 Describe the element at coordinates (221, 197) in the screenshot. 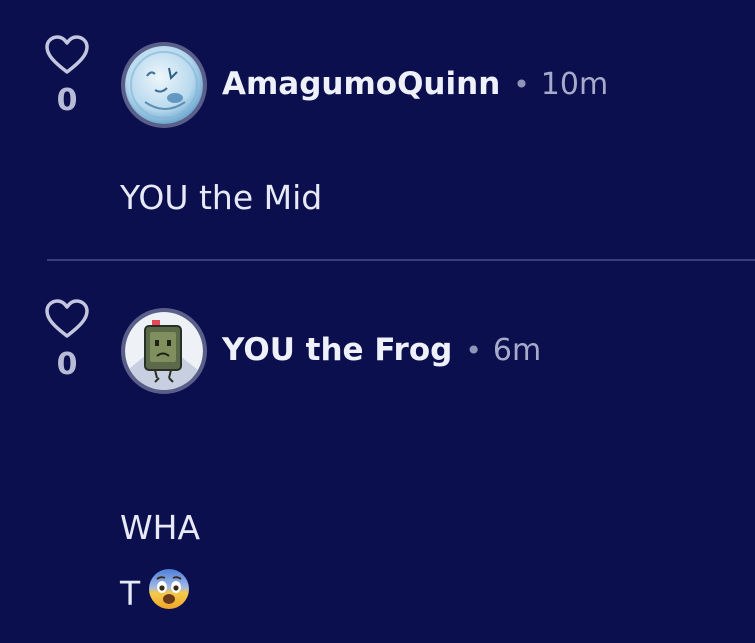

I see `comment-text: YOU the Mid` at that location.